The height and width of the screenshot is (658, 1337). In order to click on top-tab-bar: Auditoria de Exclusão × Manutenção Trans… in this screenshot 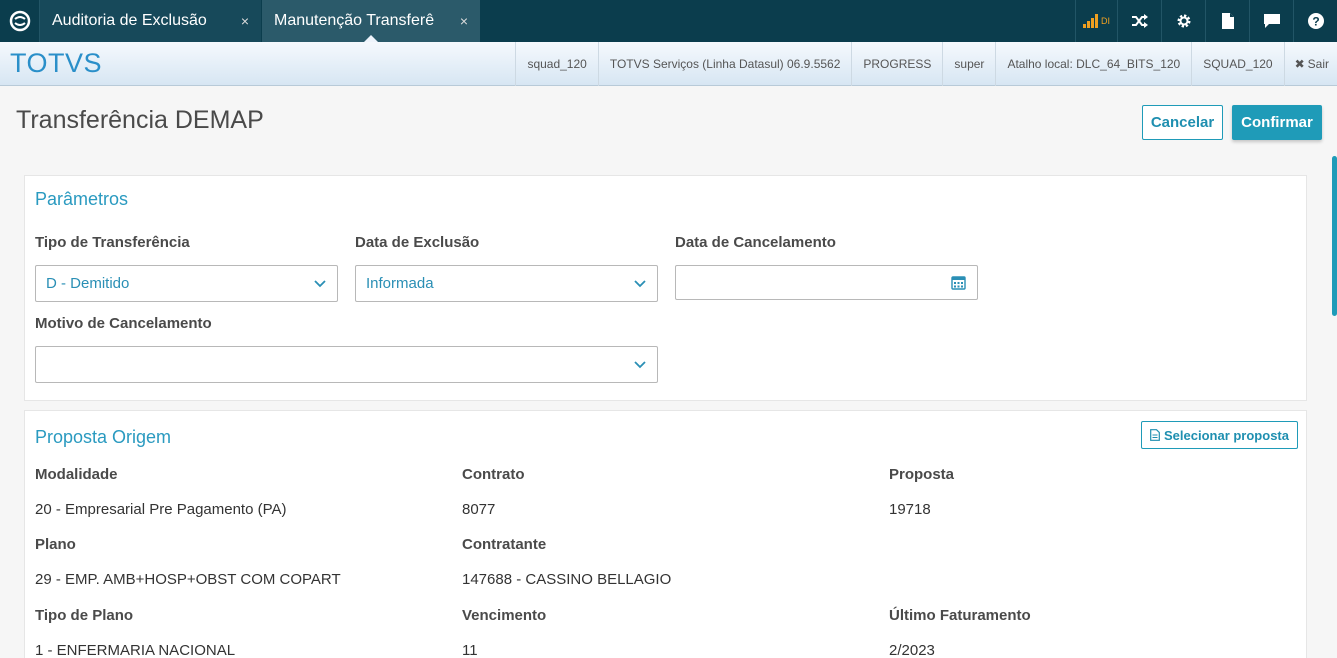, I will do `click(668, 21)`.